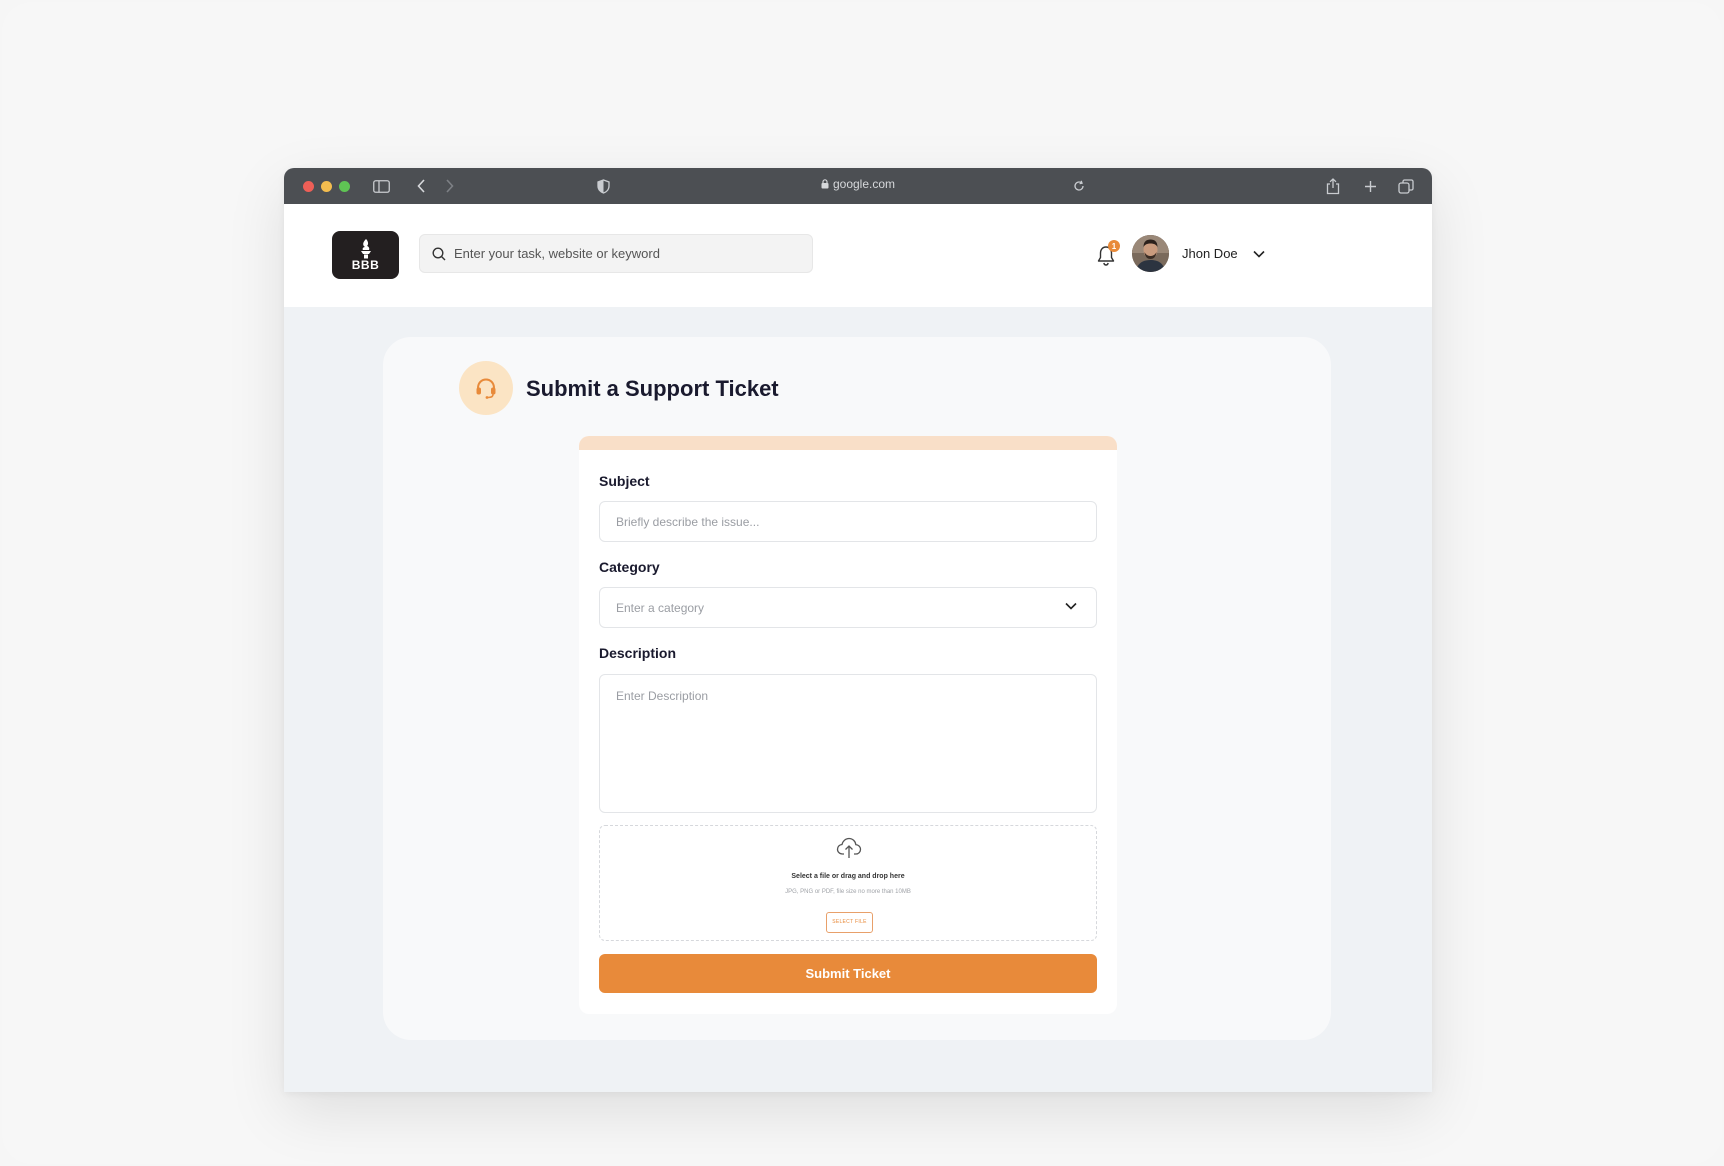 The height and width of the screenshot is (1166, 1724). Describe the element at coordinates (1079, 186) in the screenshot. I see `reload-icon` at that location.